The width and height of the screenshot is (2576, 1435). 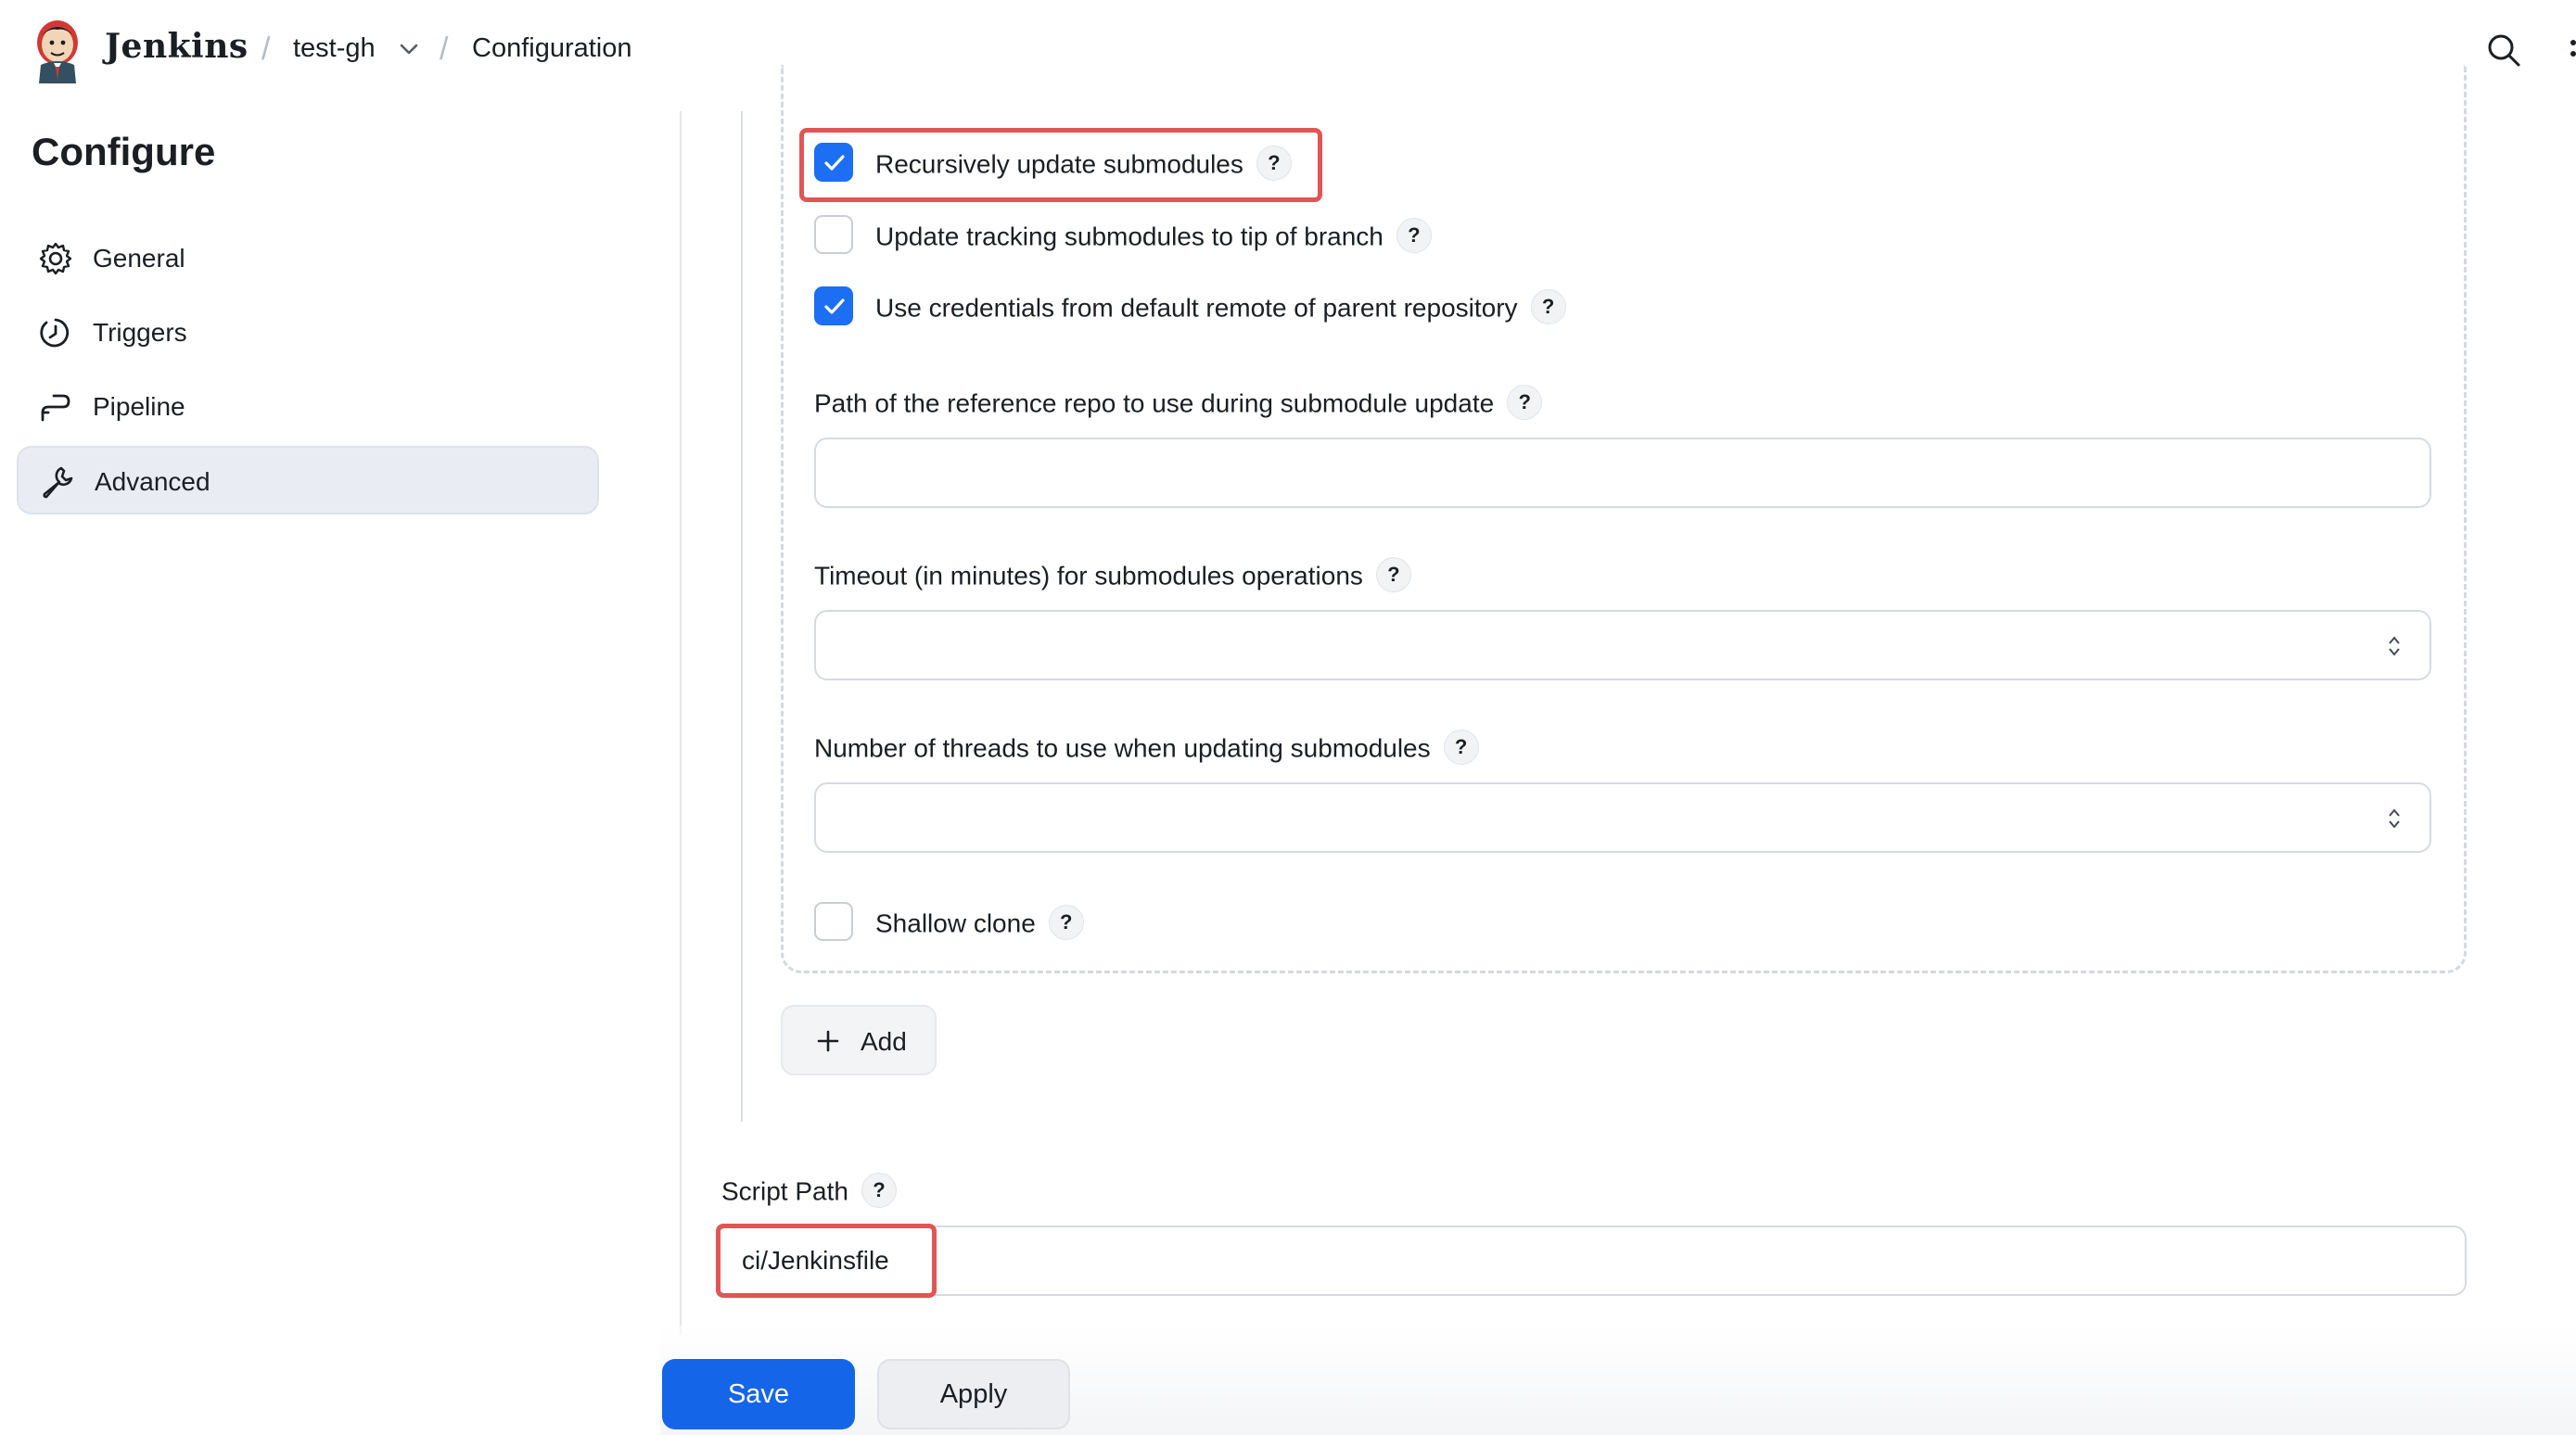 I want to click on sidebar-item-label: Pipeline, so click(x=139, y=407).